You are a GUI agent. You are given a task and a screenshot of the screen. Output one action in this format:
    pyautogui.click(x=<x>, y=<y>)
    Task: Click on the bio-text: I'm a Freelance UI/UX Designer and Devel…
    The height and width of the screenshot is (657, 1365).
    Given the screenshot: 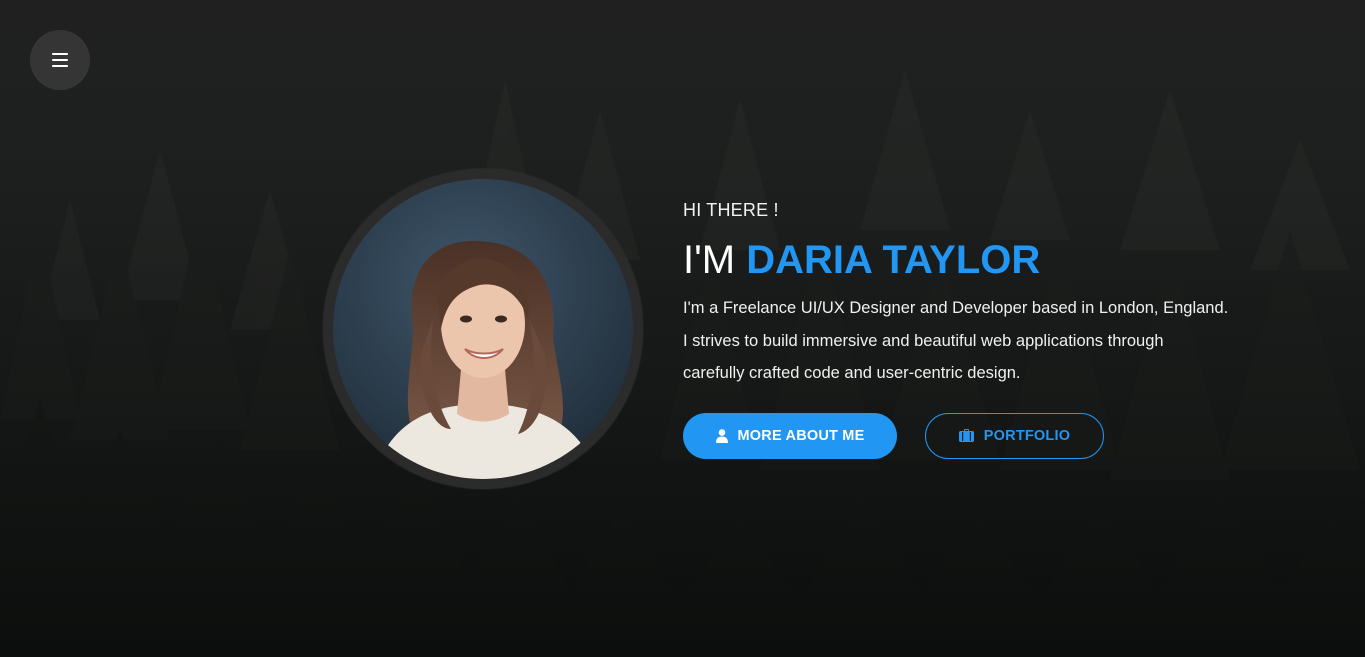 What is the action you would take?
    pyautogui.click(x=963, y=341)
    